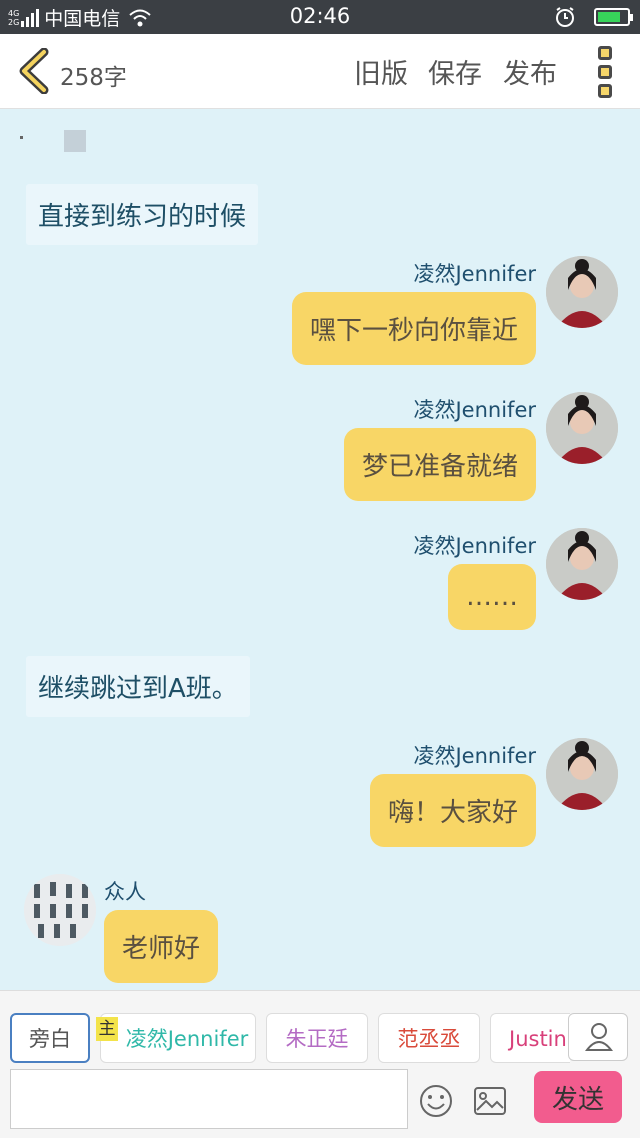 The image size is (640, 1138). I want to click on role-chip-jennifer: 凌然Jennifer, so click(178, 1038).